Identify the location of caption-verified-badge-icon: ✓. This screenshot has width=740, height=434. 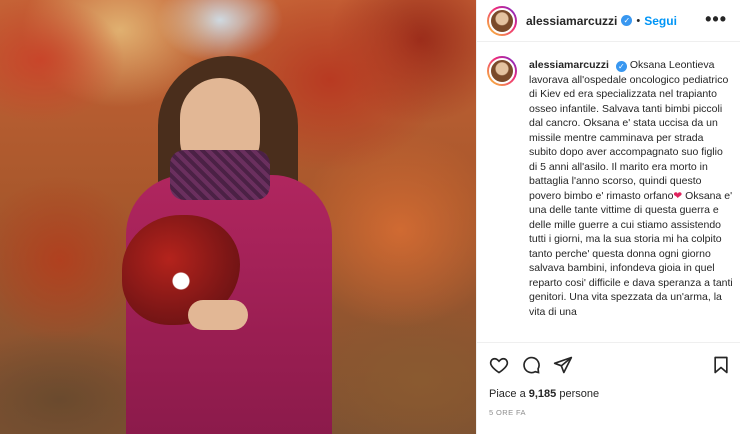
(621, 66).